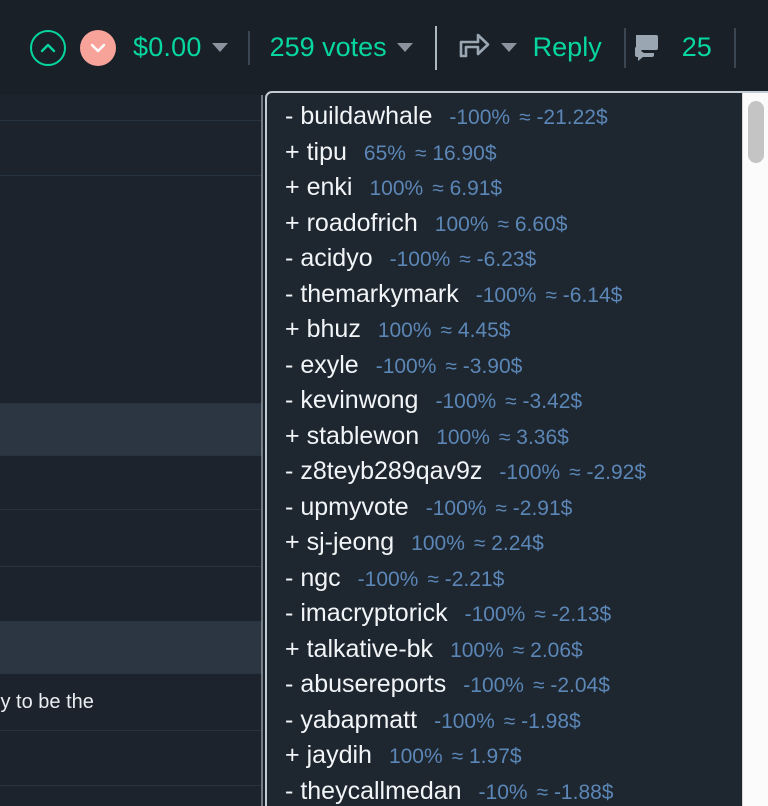 This screenshot has width=768, height=806. I want to click on voter-row: - exyle -100% ≈ -3.90$, so click(504, 369).